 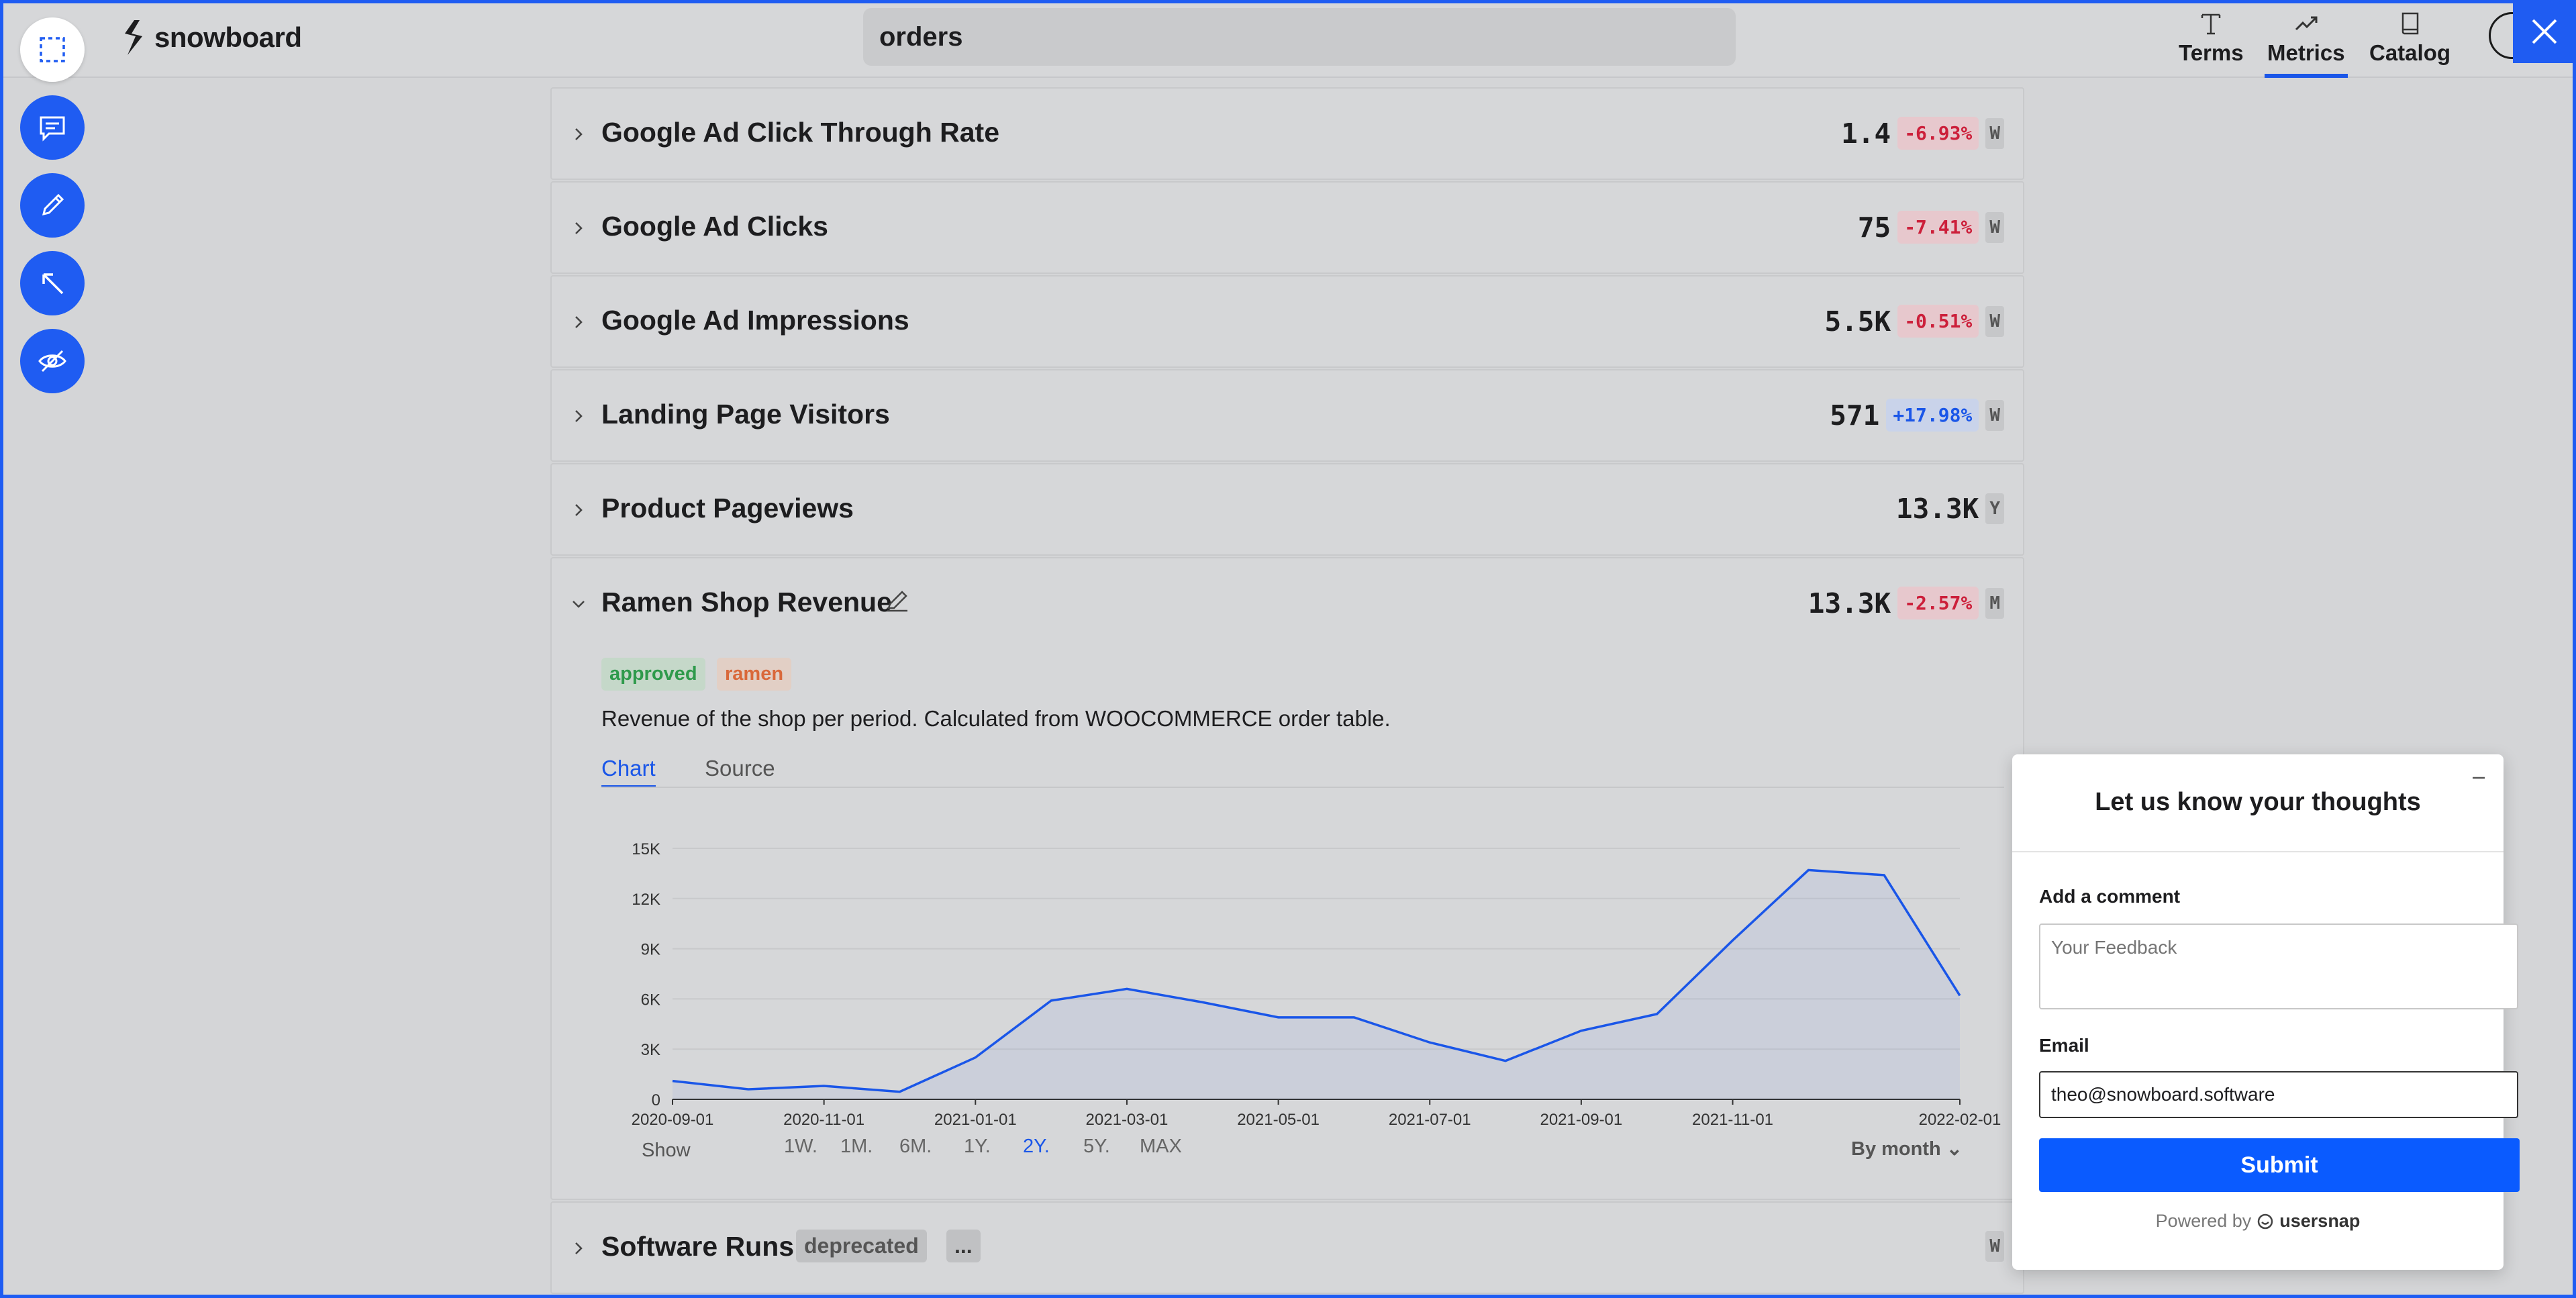 I want to click on pen-icon, so click(x=53, y=204).